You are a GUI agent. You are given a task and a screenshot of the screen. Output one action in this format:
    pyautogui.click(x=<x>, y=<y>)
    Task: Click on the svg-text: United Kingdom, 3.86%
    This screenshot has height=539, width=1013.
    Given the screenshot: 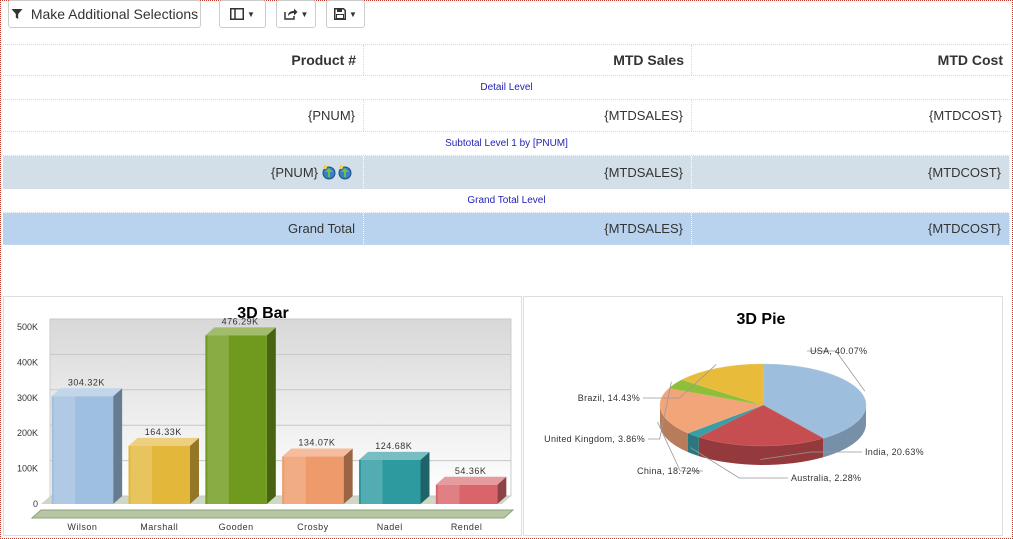 What is the action you would take?
    pyautogui.click(x=594, y=439)
    